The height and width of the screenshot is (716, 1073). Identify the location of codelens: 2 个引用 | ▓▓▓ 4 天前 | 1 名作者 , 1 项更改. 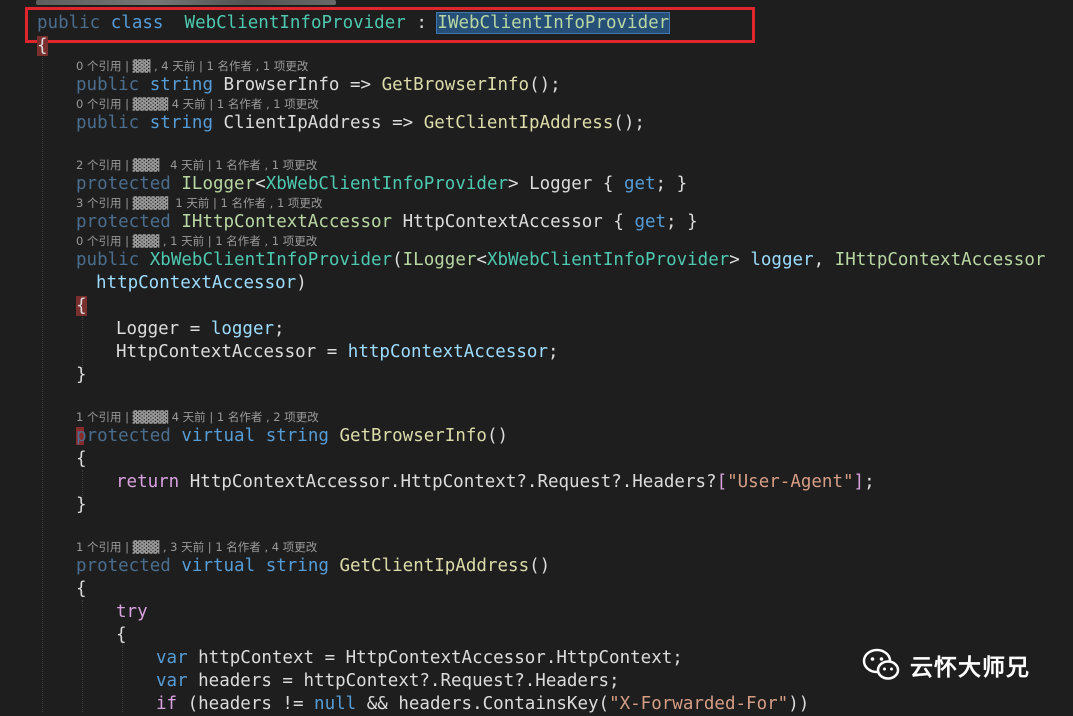
(536, 165).